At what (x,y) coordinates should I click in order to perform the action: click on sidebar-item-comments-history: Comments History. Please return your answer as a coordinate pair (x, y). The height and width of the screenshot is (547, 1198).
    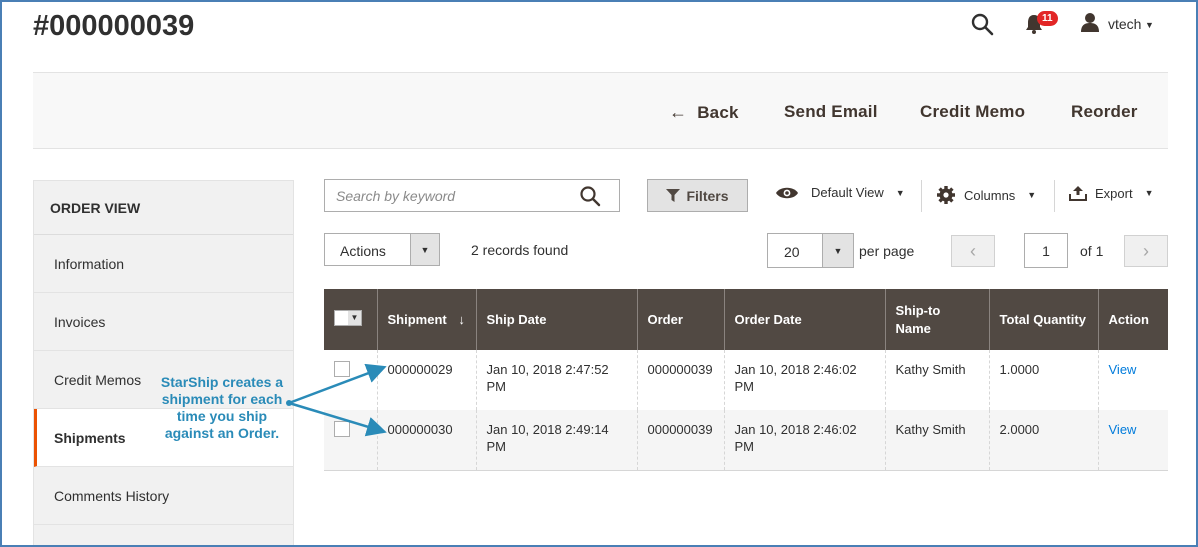
    Looking at the image, I should click on (163, 496).